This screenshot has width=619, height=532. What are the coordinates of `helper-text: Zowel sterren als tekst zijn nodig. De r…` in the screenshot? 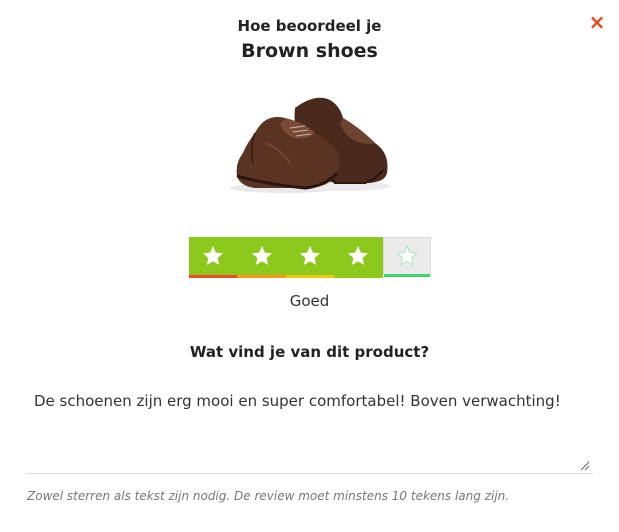 It's located at (268, 496).